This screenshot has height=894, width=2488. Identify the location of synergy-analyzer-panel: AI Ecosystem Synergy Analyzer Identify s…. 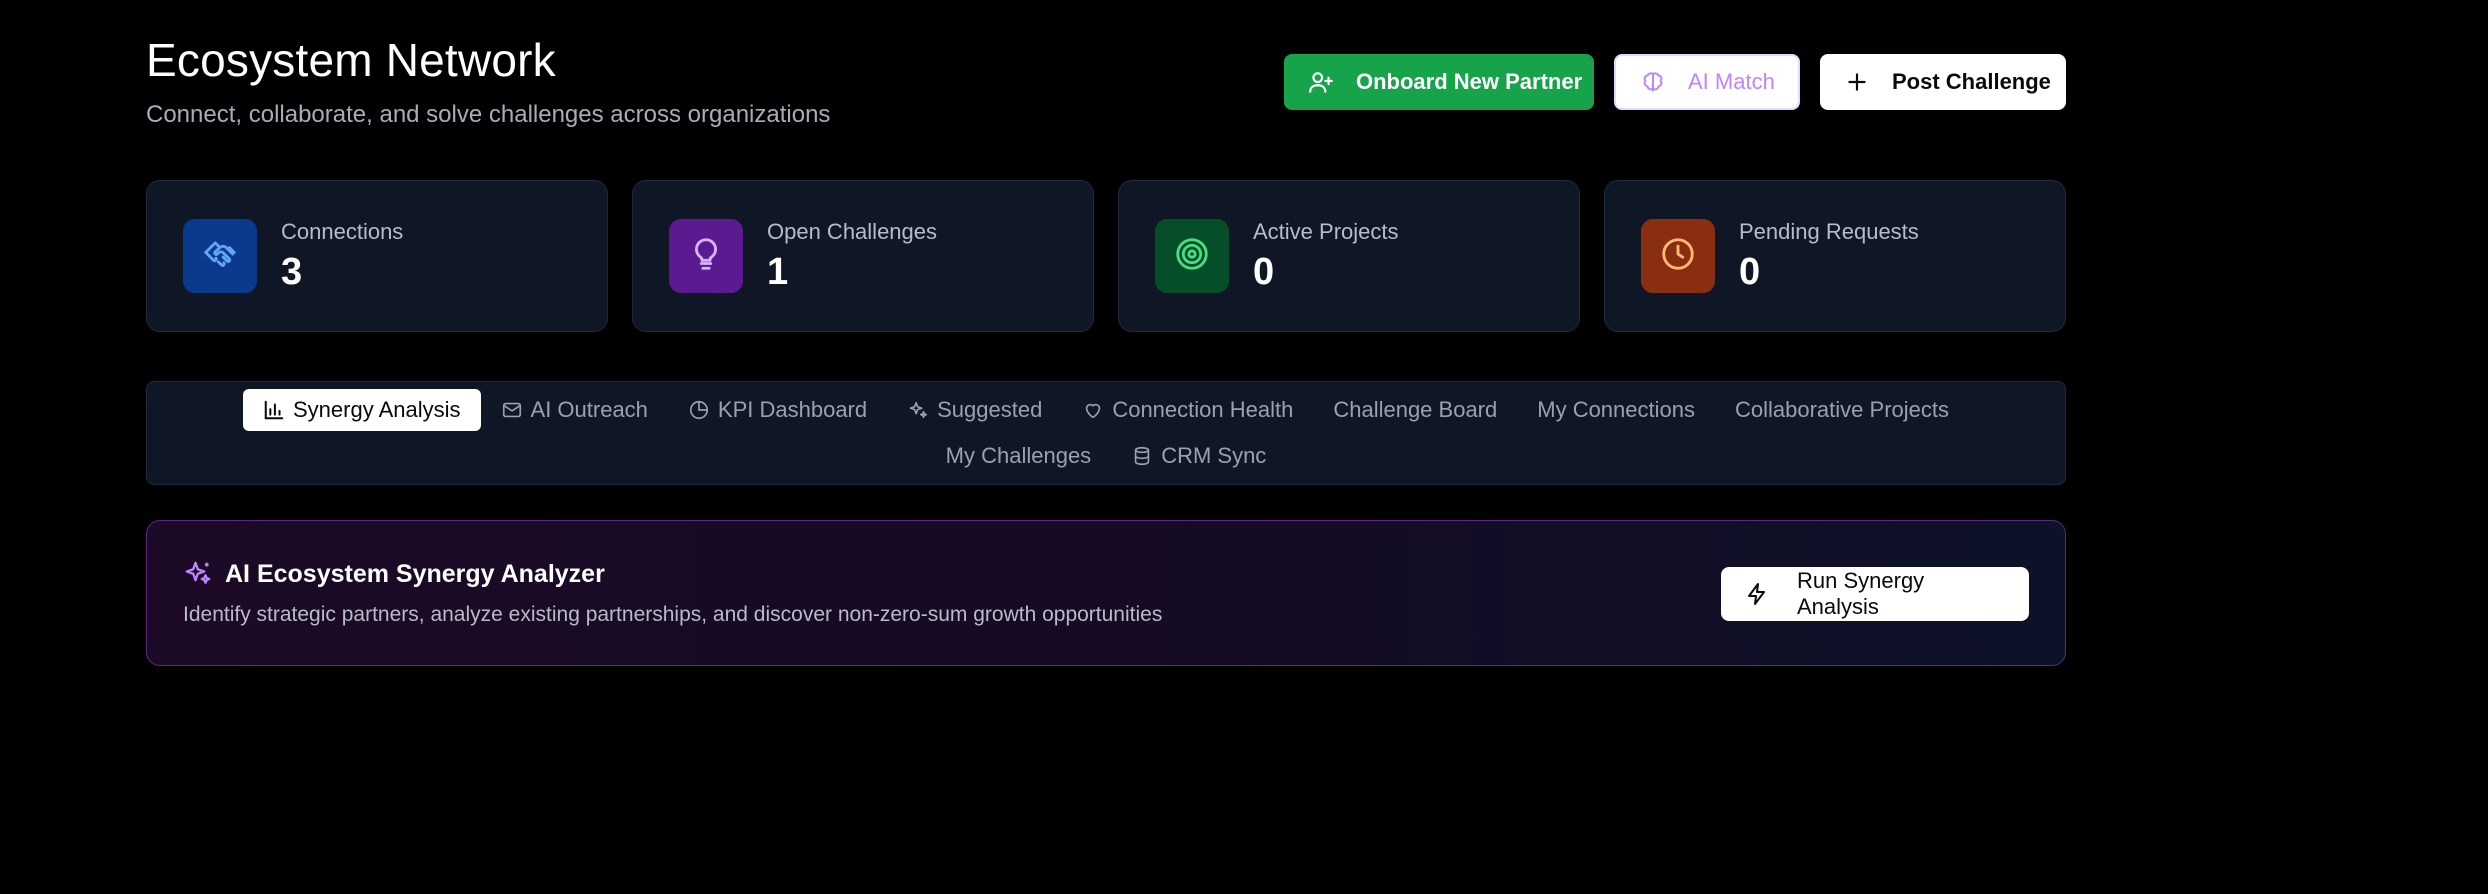
(1106, 593).